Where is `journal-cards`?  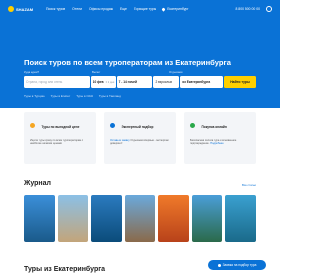 journal-cards is located at coordinates (140, 218).